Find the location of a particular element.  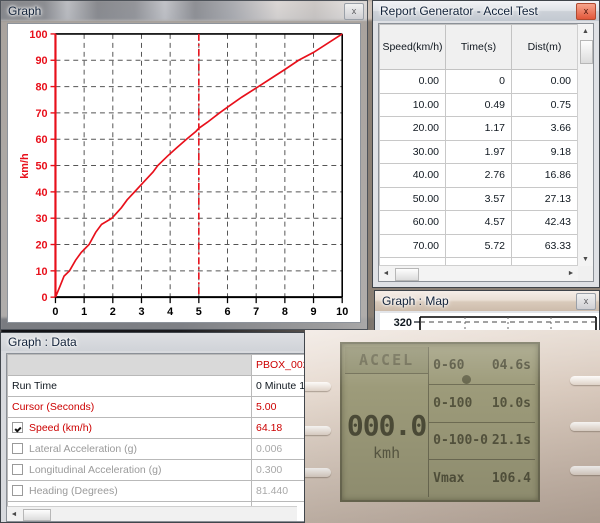

data-window-title: Graph : Data is located at coordinates (42, 342).